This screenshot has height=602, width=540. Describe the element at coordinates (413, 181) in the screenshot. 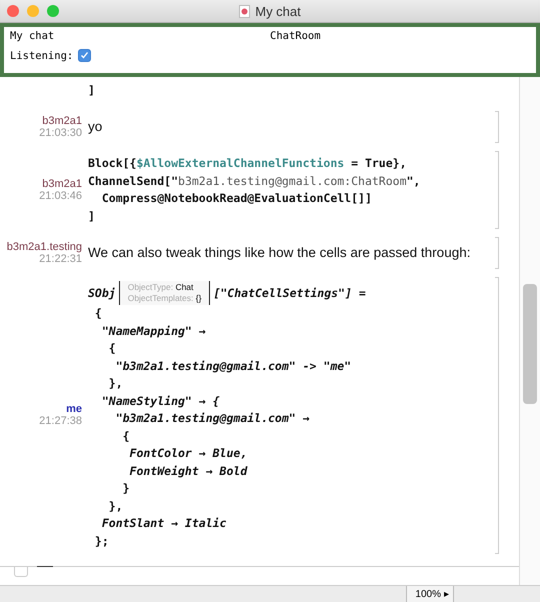

I see `code-text: ",` at that location.